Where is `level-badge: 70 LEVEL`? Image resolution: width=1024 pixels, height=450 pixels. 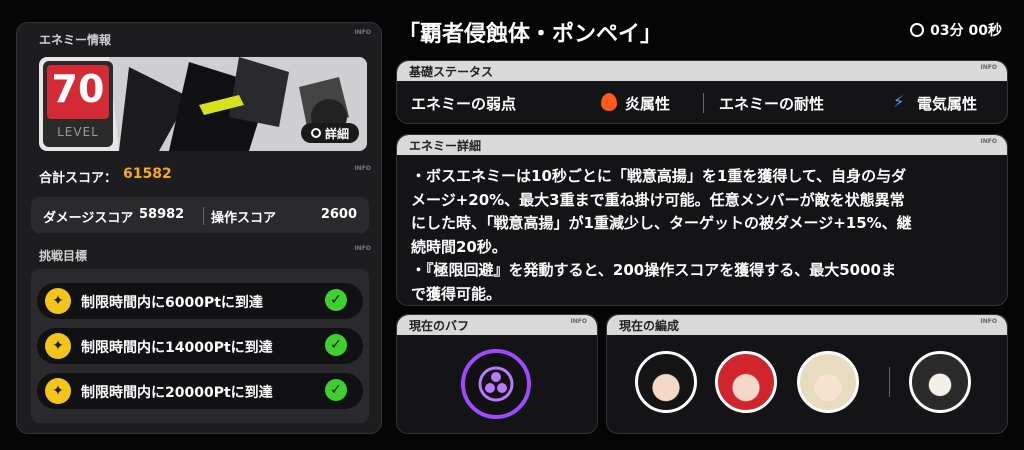
level-badge: 70 LEVEL is located at coordinates (78, 104).